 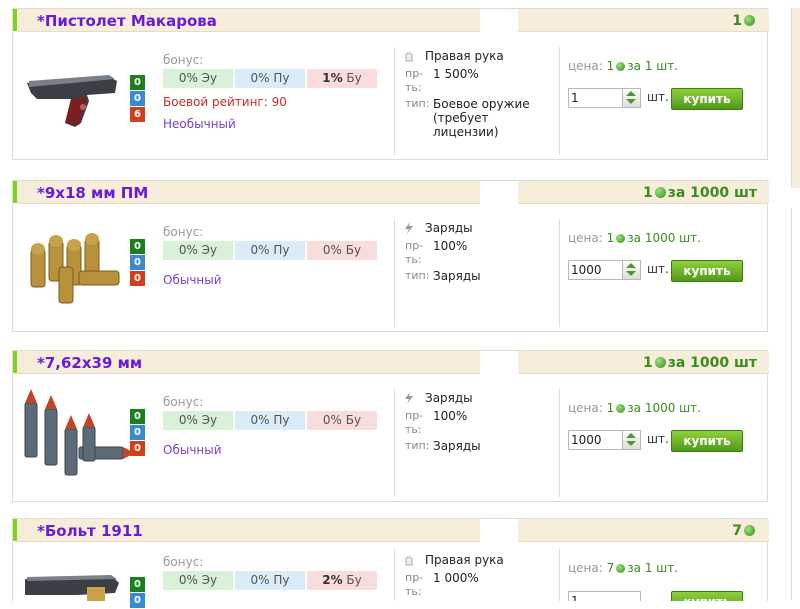 What do you see at coordinates (480, 230) in the screenshot?
I see `slot-row: Заряды` at bounding box center [480, 230].